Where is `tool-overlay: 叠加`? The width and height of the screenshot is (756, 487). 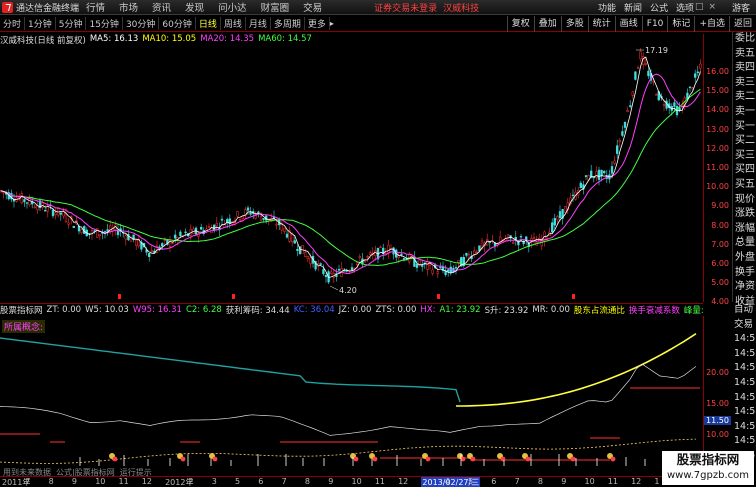
tool-overlay: 叠加 is located at coordinates (547, 24).